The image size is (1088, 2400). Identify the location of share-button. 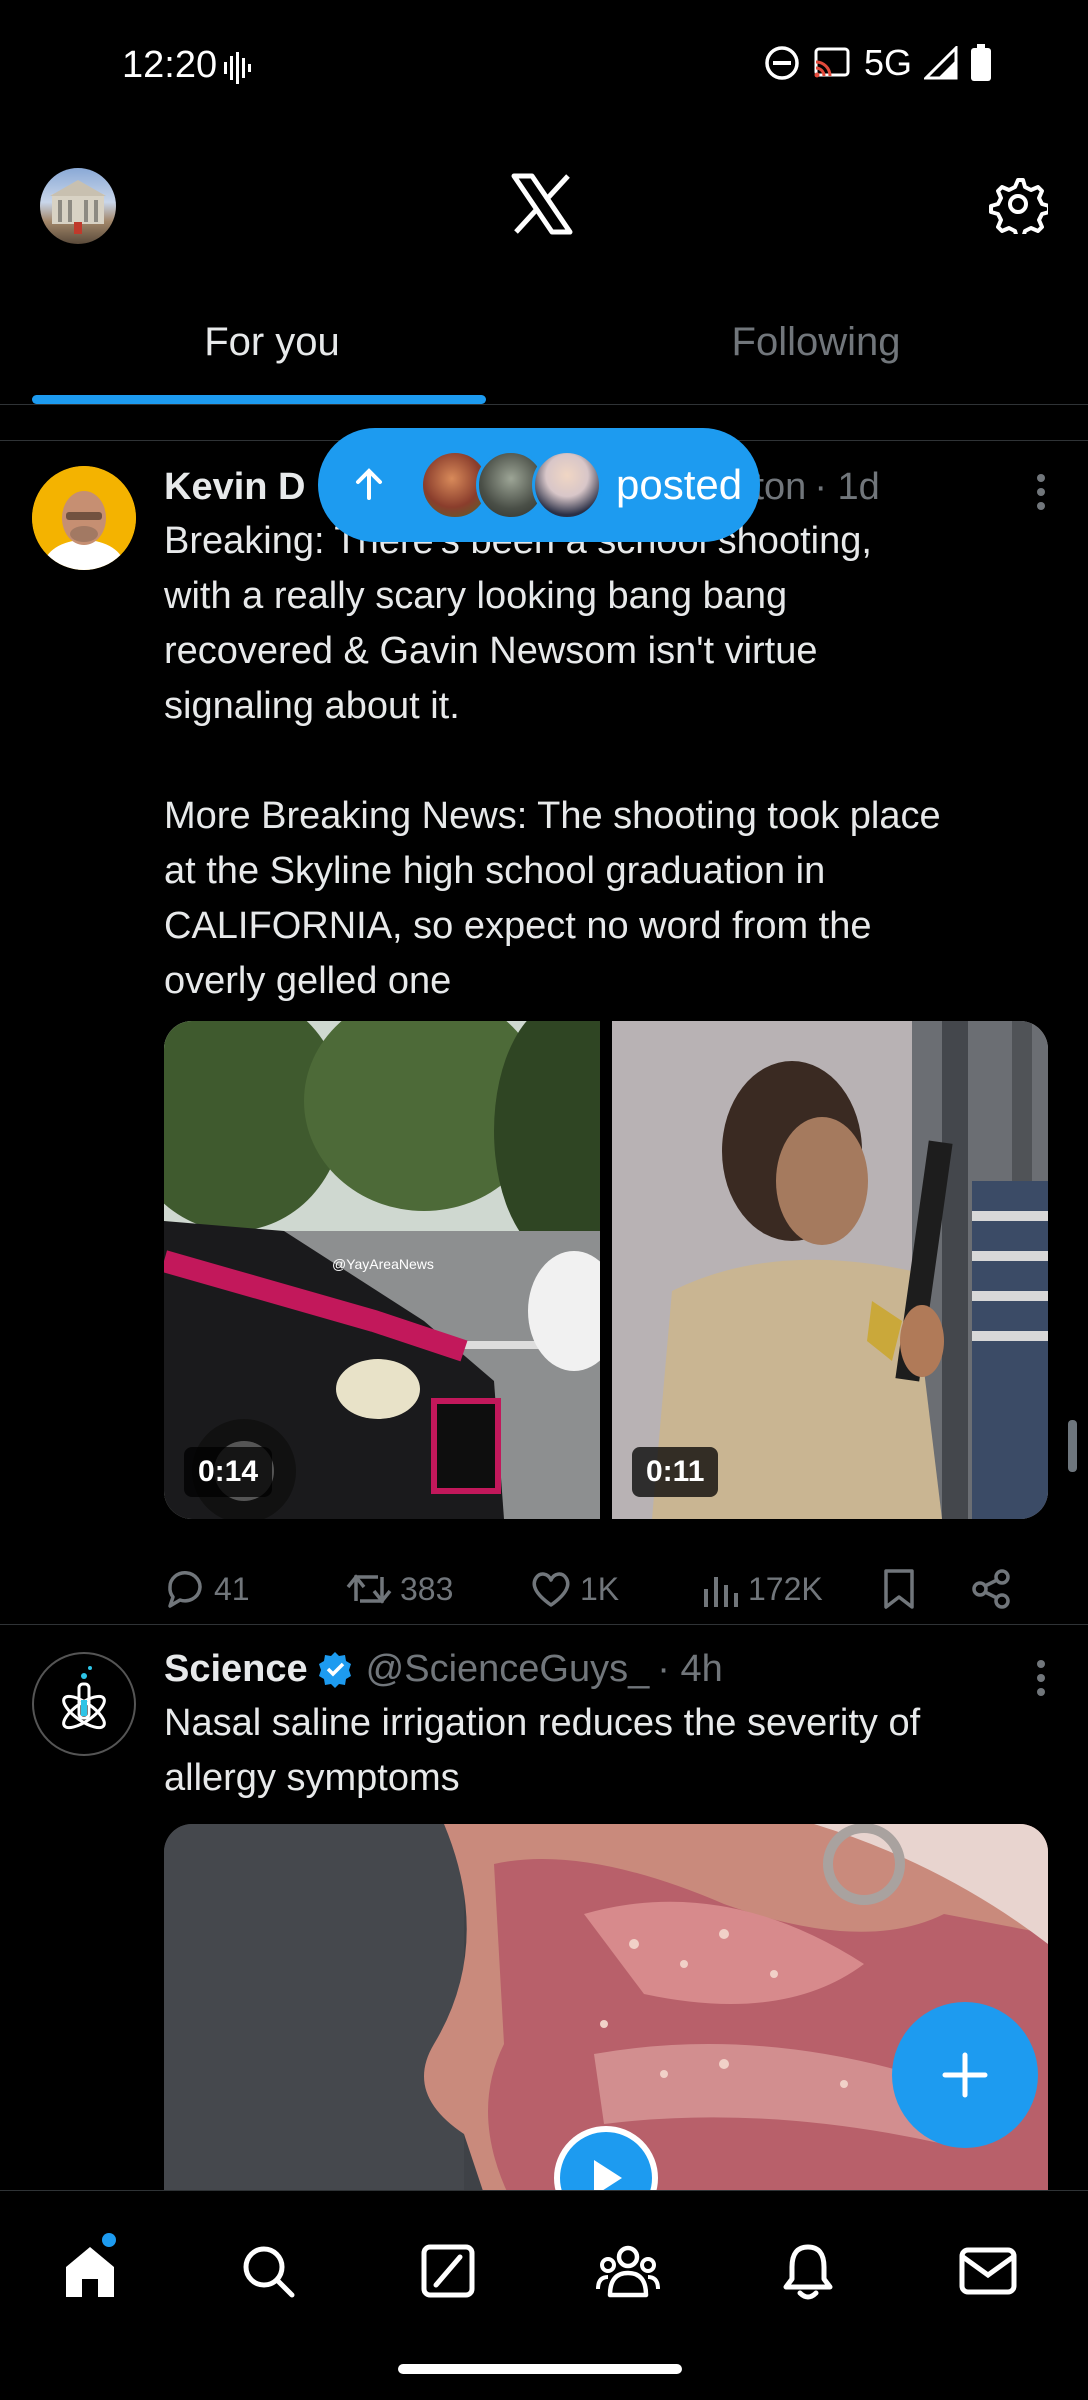
(992, 1589).